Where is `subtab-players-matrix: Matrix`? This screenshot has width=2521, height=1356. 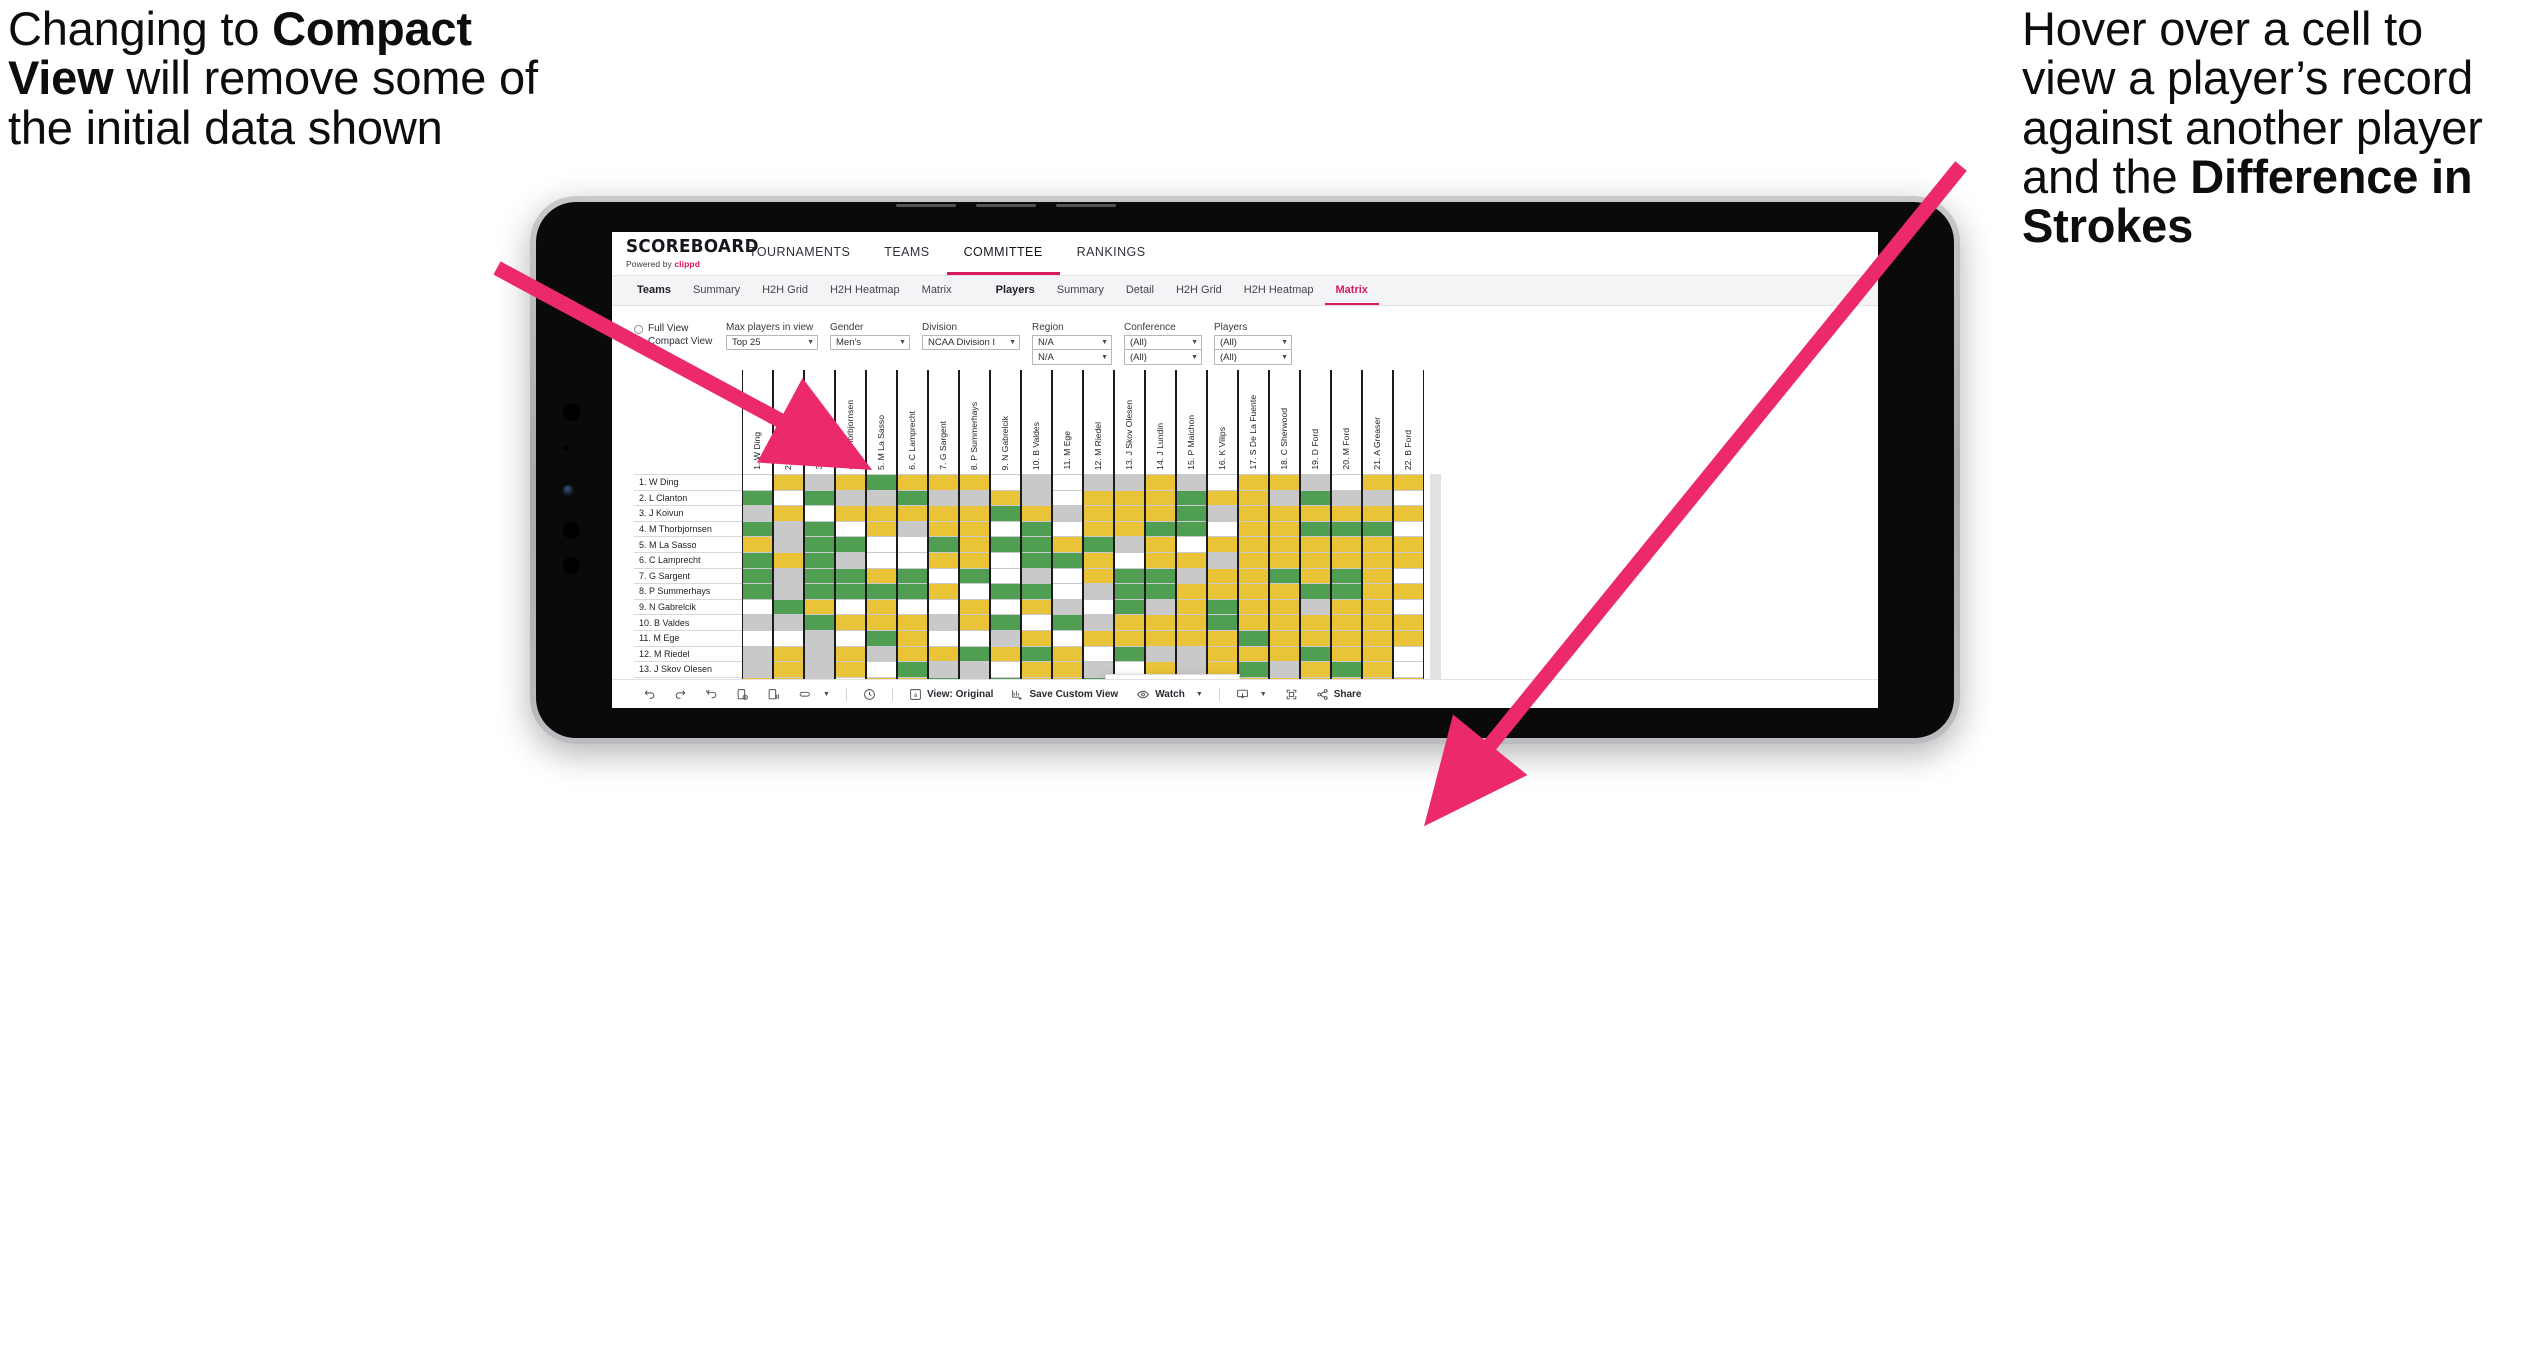
subtab-players-matrix: Matrix is located at coordinates (1351, 290).